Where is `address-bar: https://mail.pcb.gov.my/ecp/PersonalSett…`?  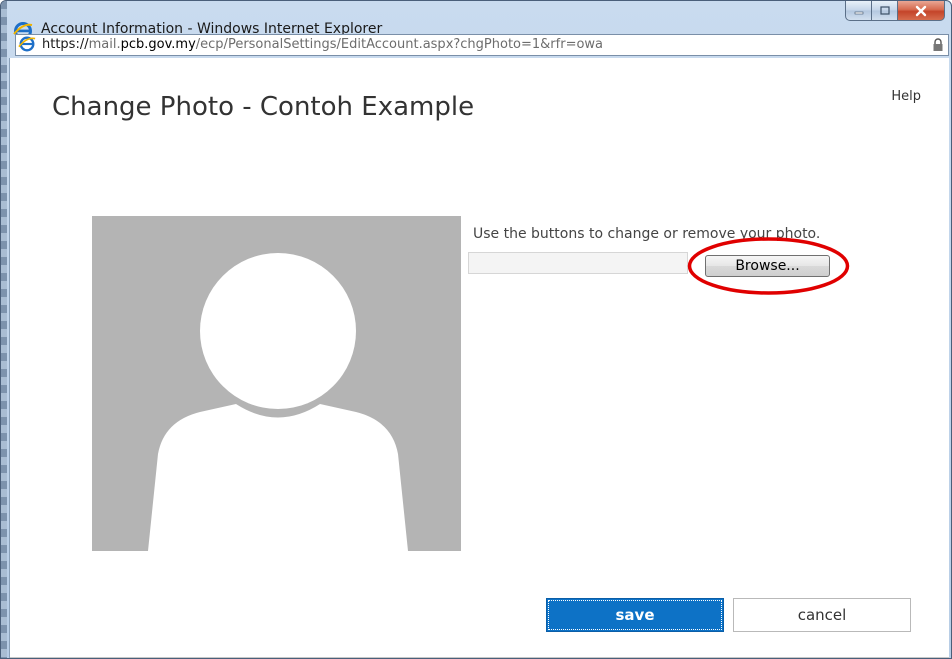 address-bar: https://mail.pcb.gov.my/ecp/PersonalSett… is located at coordinates (482, 45).